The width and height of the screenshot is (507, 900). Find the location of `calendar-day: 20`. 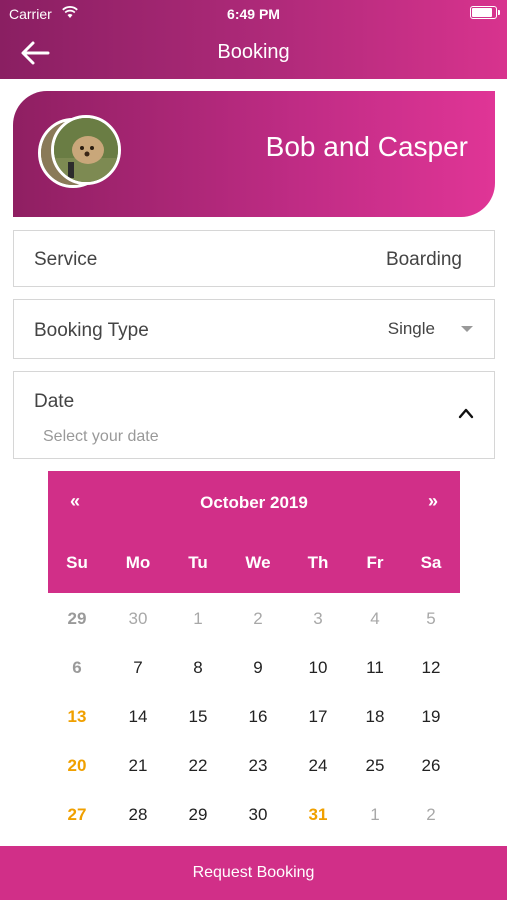

calendar-day: 20 is located at coordinates (77, 766).